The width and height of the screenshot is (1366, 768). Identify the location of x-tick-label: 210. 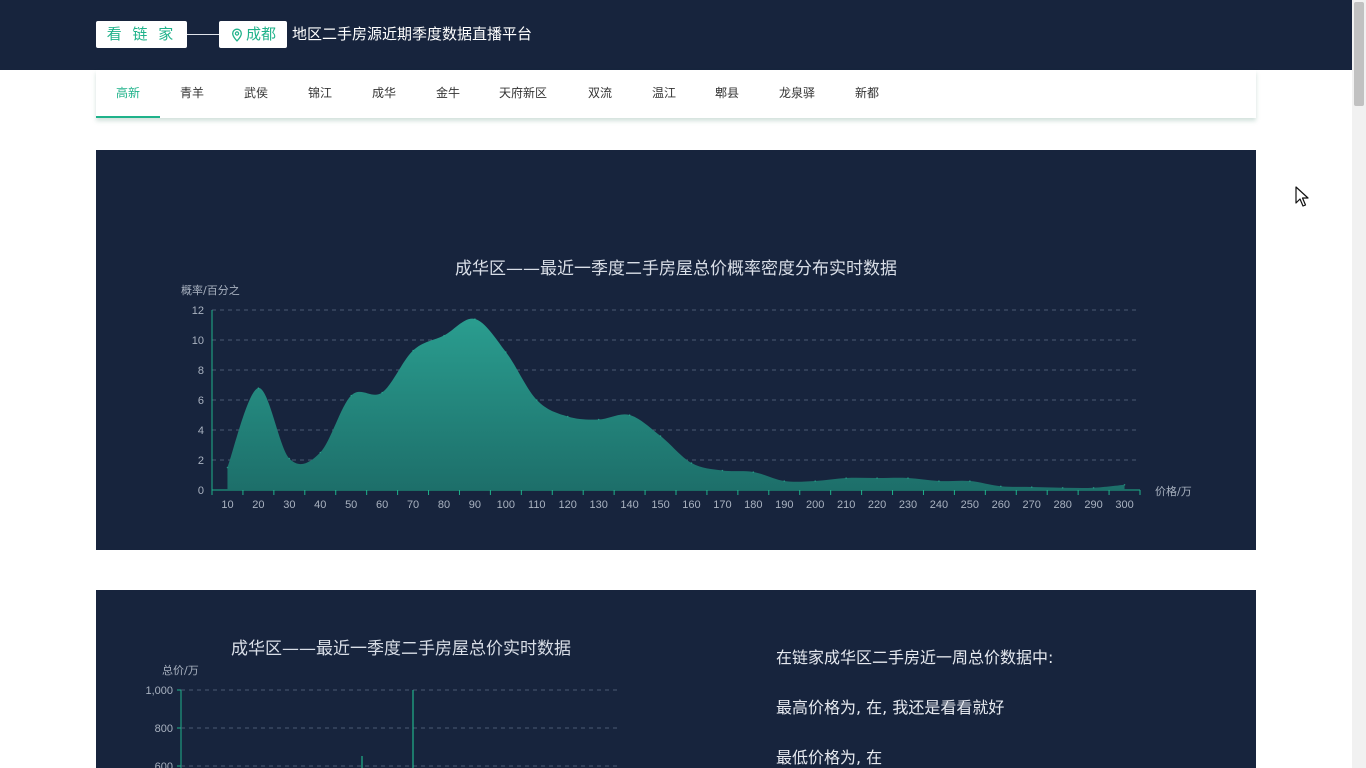
(846, 505).